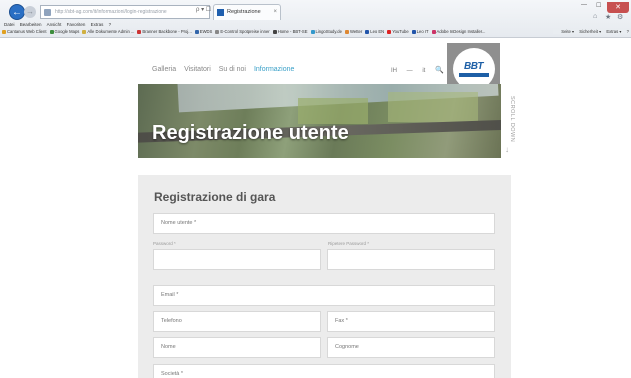 The image size is (631, 378). I want to click on logo-bar, so click(473, 75).